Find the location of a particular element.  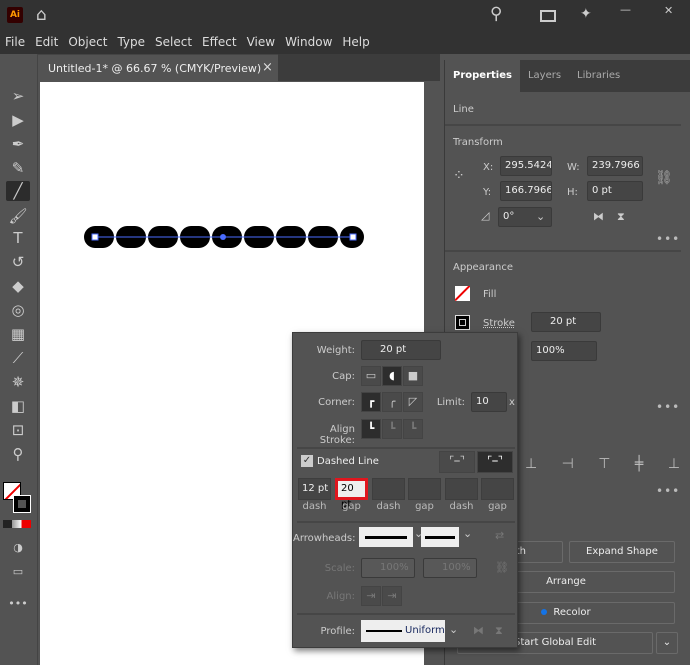

limit-label: Limit: is located at coordinates (450, 402).